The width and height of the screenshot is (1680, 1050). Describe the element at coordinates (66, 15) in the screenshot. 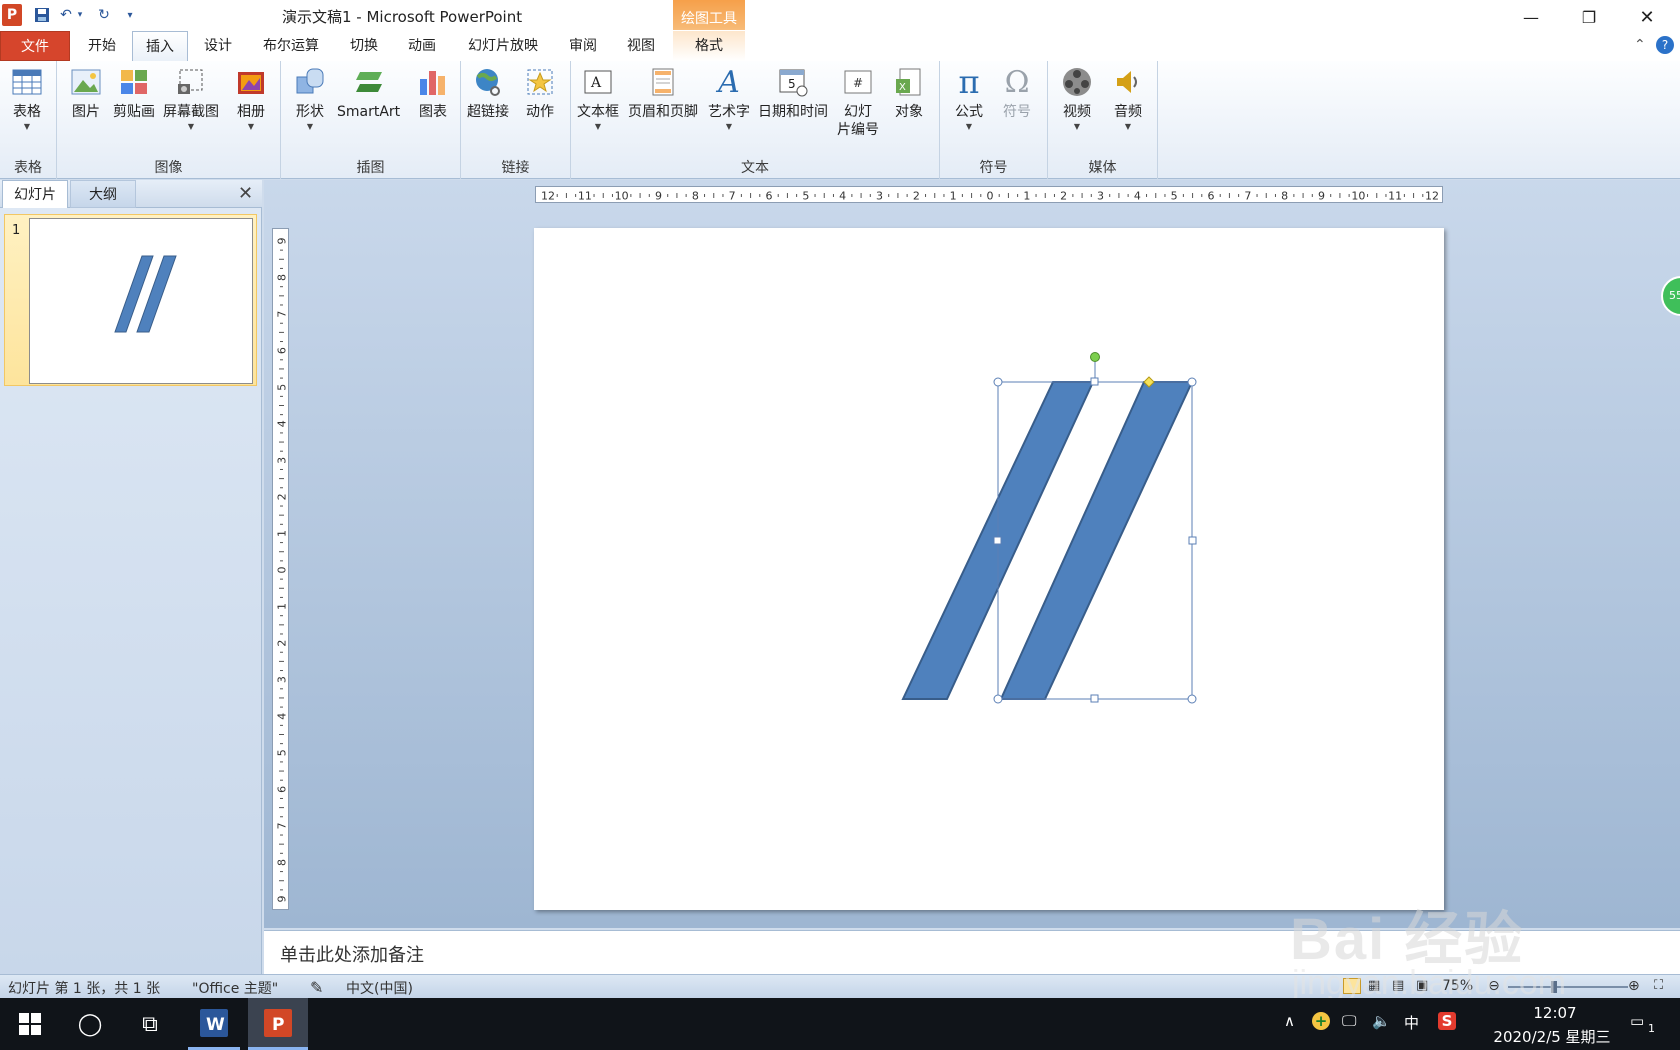

I see `undo-icon: ↶` at that location.